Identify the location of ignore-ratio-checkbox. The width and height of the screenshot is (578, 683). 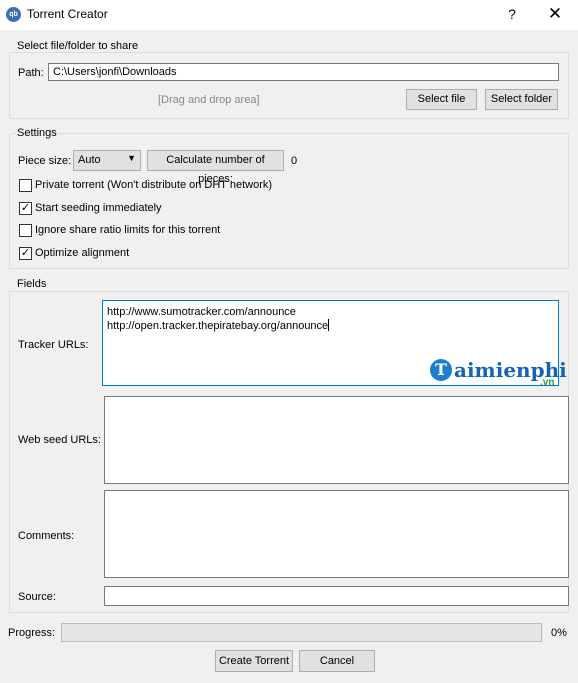
(25, 230).